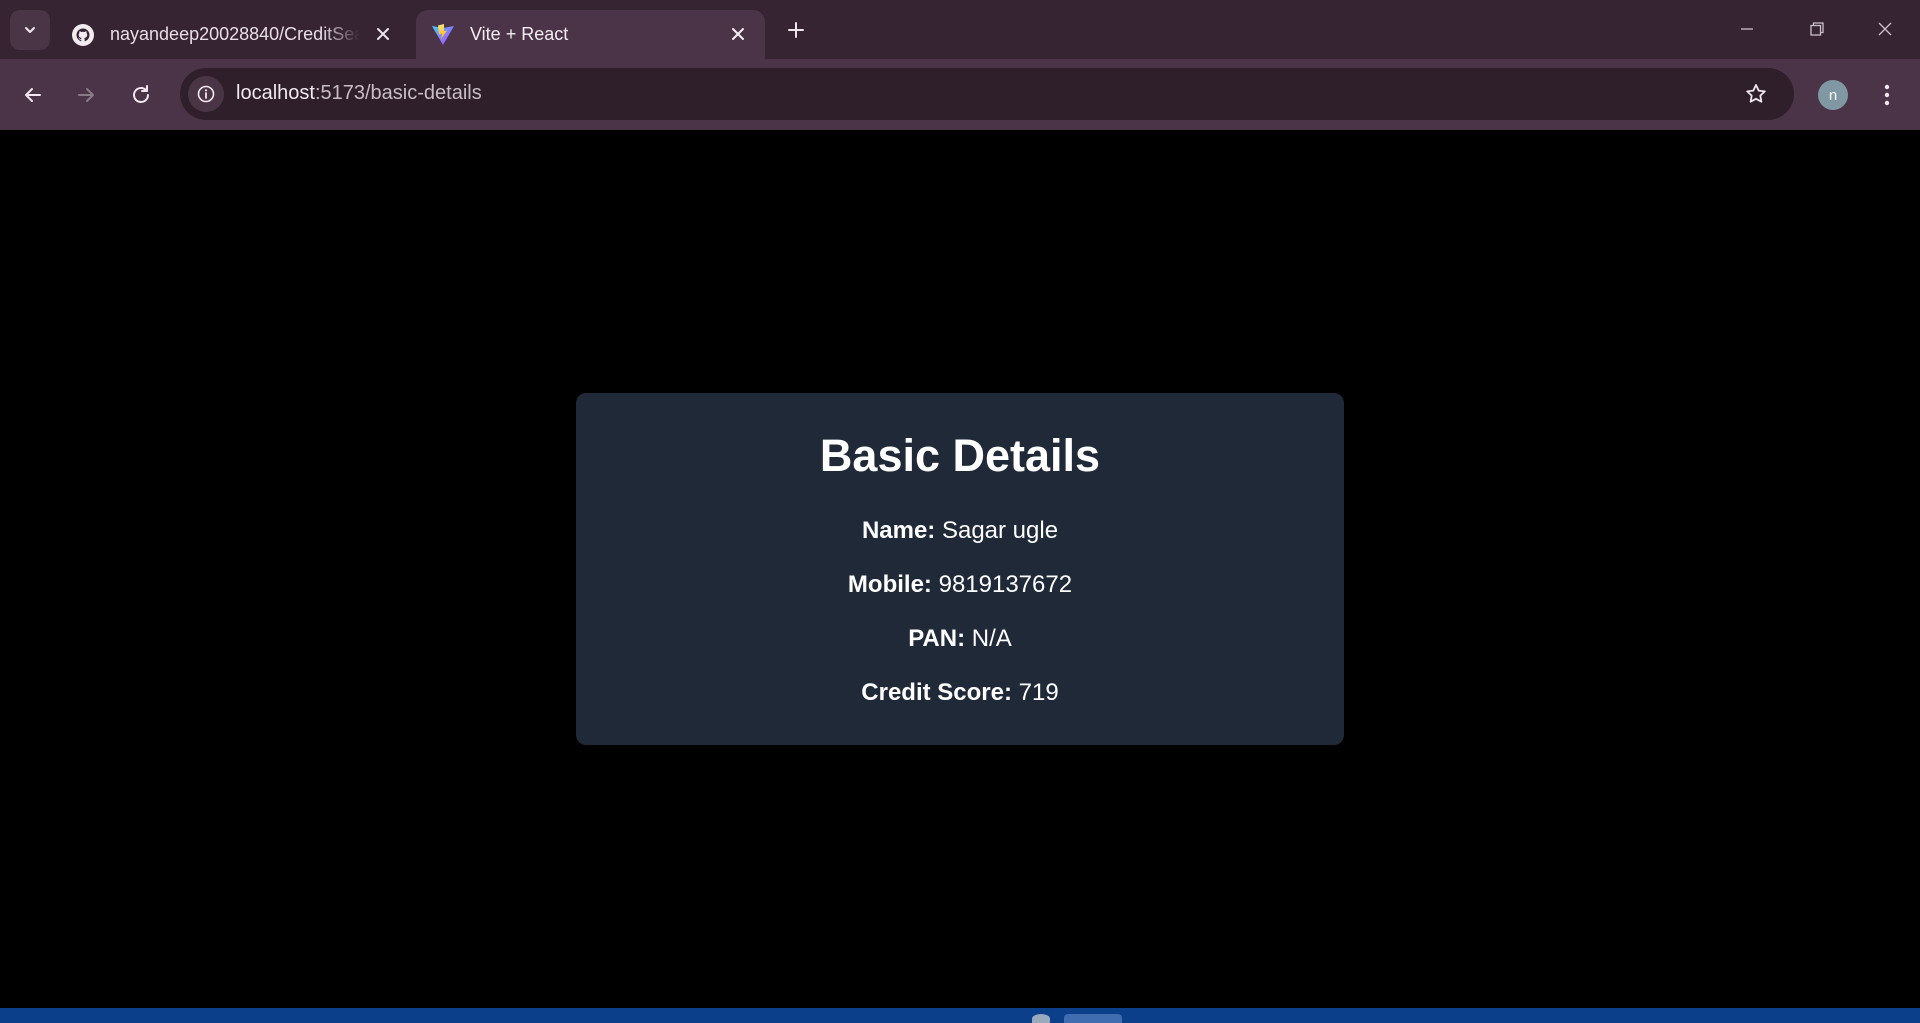  I want to click on minimize-icon, so click(1747, 29).